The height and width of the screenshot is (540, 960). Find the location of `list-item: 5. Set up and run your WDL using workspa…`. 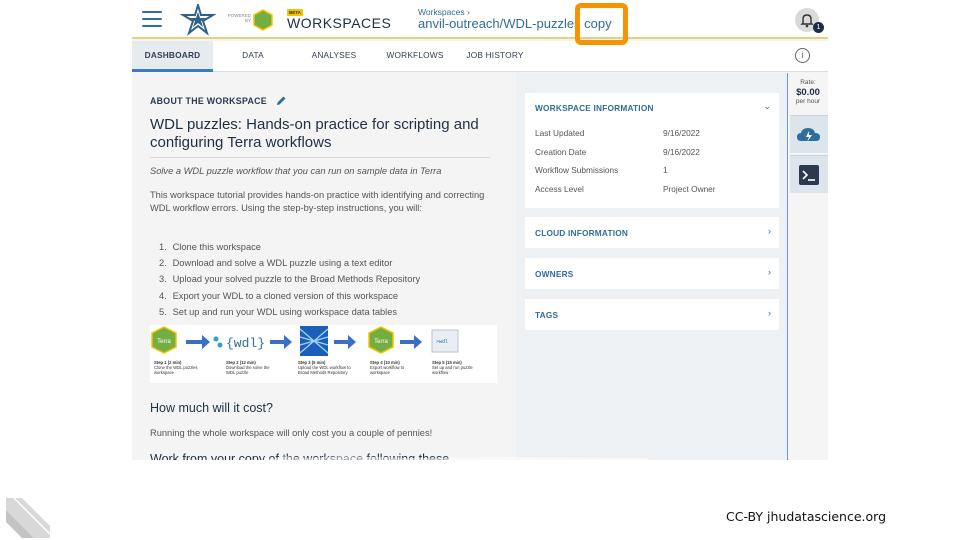

list-item: 5. Set up and run your WDL using workspa… is located at coordinates (278, 311).